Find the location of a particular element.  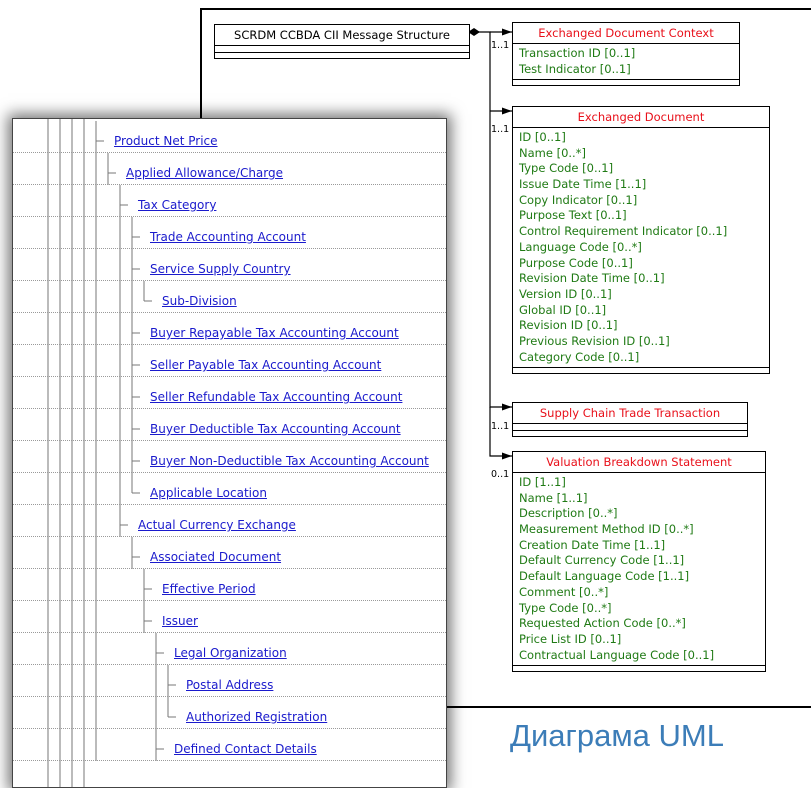

multiplicity-label: 0..1 is located at coordinates (500, 474).